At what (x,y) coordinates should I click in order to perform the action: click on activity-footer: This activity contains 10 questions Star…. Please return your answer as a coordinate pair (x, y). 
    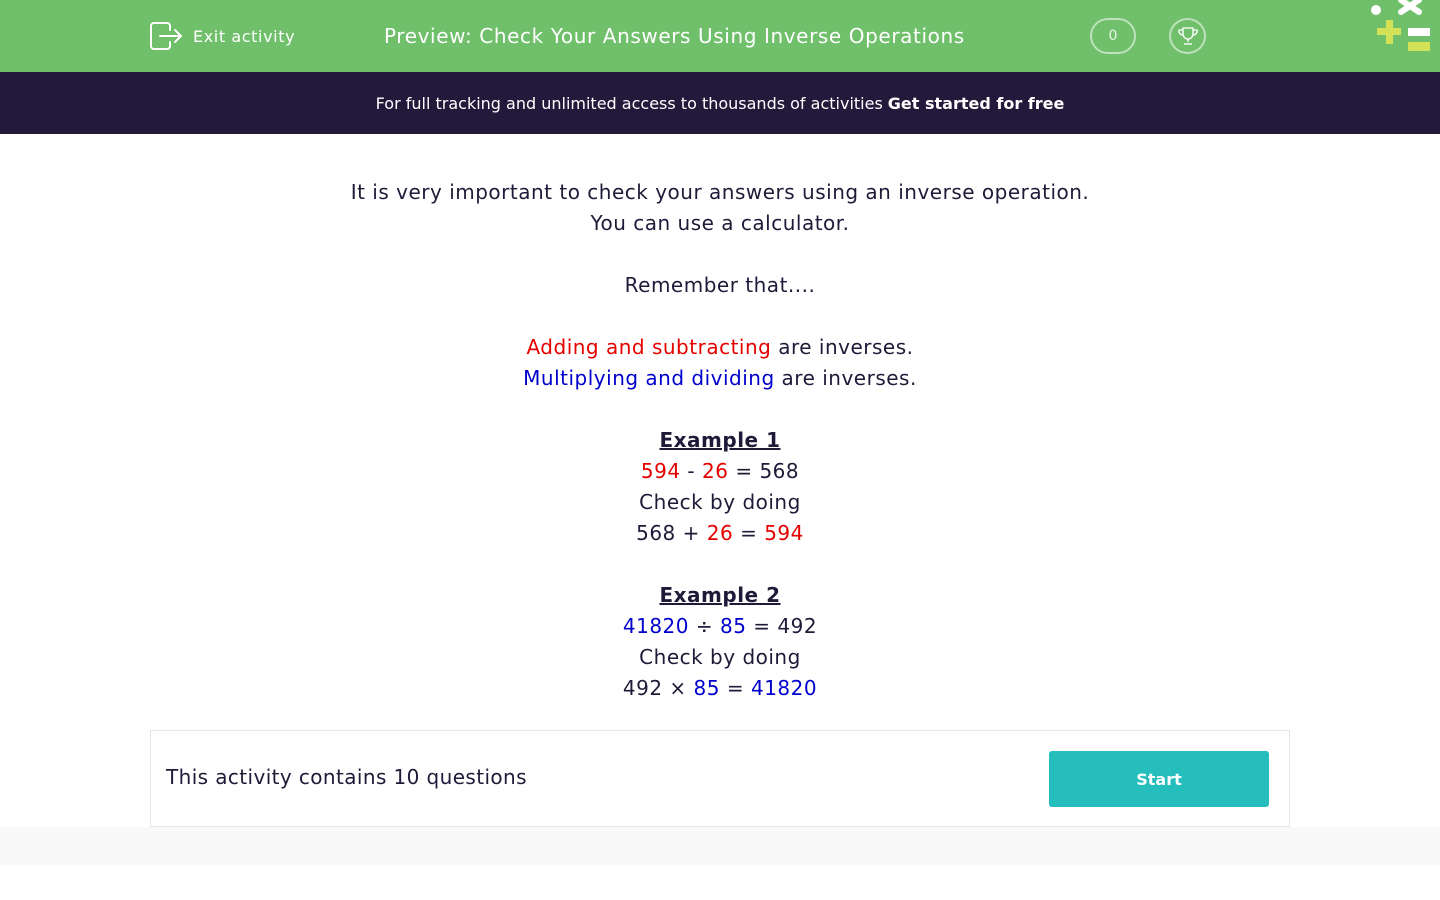
    Looking at the image, I should click on (720, 778).